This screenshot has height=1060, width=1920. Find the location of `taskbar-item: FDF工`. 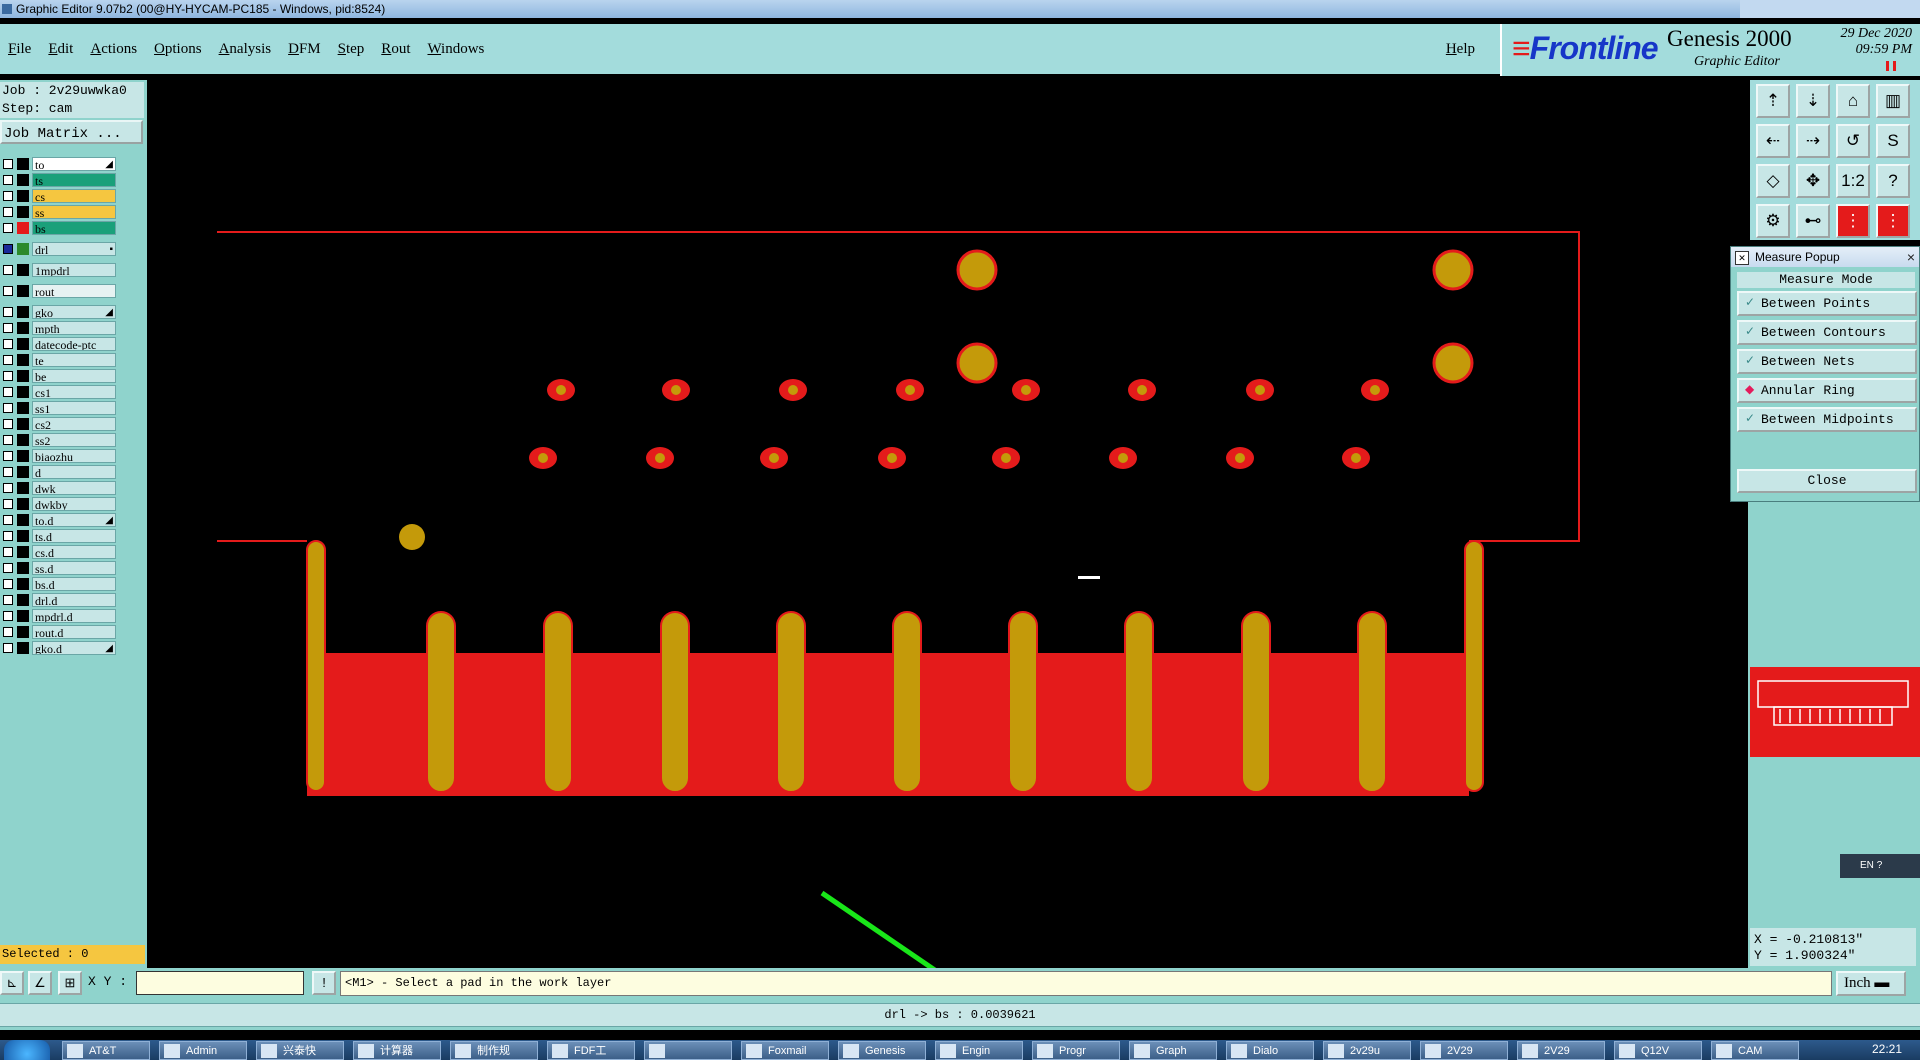

taskbar-item: FDF工 is located at coordinates (591, 1050).